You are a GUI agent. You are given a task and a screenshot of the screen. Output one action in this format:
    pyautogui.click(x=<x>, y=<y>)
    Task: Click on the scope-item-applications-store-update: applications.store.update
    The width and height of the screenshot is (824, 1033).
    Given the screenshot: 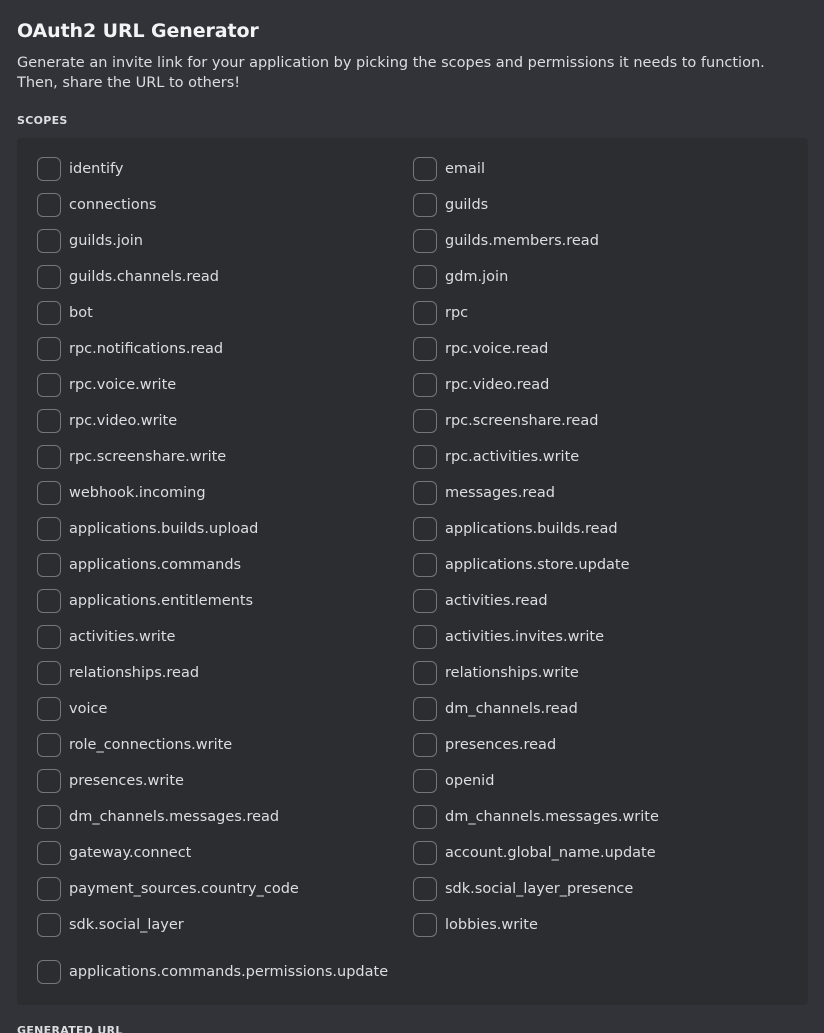 What is the action you would take?
    pyautogui.click(x=521, y=565)
    